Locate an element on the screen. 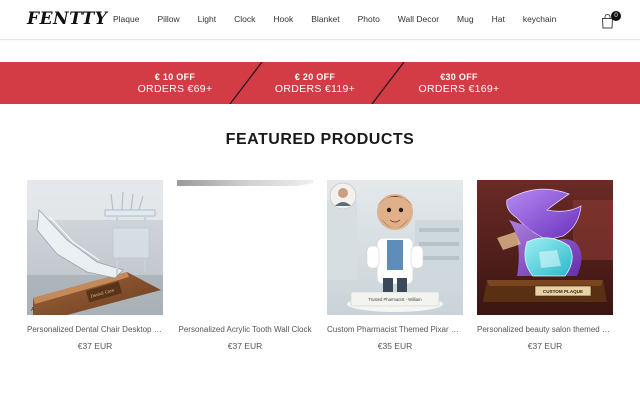 The image size is (640, 400). nav-item-pillow: Pillow is located at coordinates (168, 19).